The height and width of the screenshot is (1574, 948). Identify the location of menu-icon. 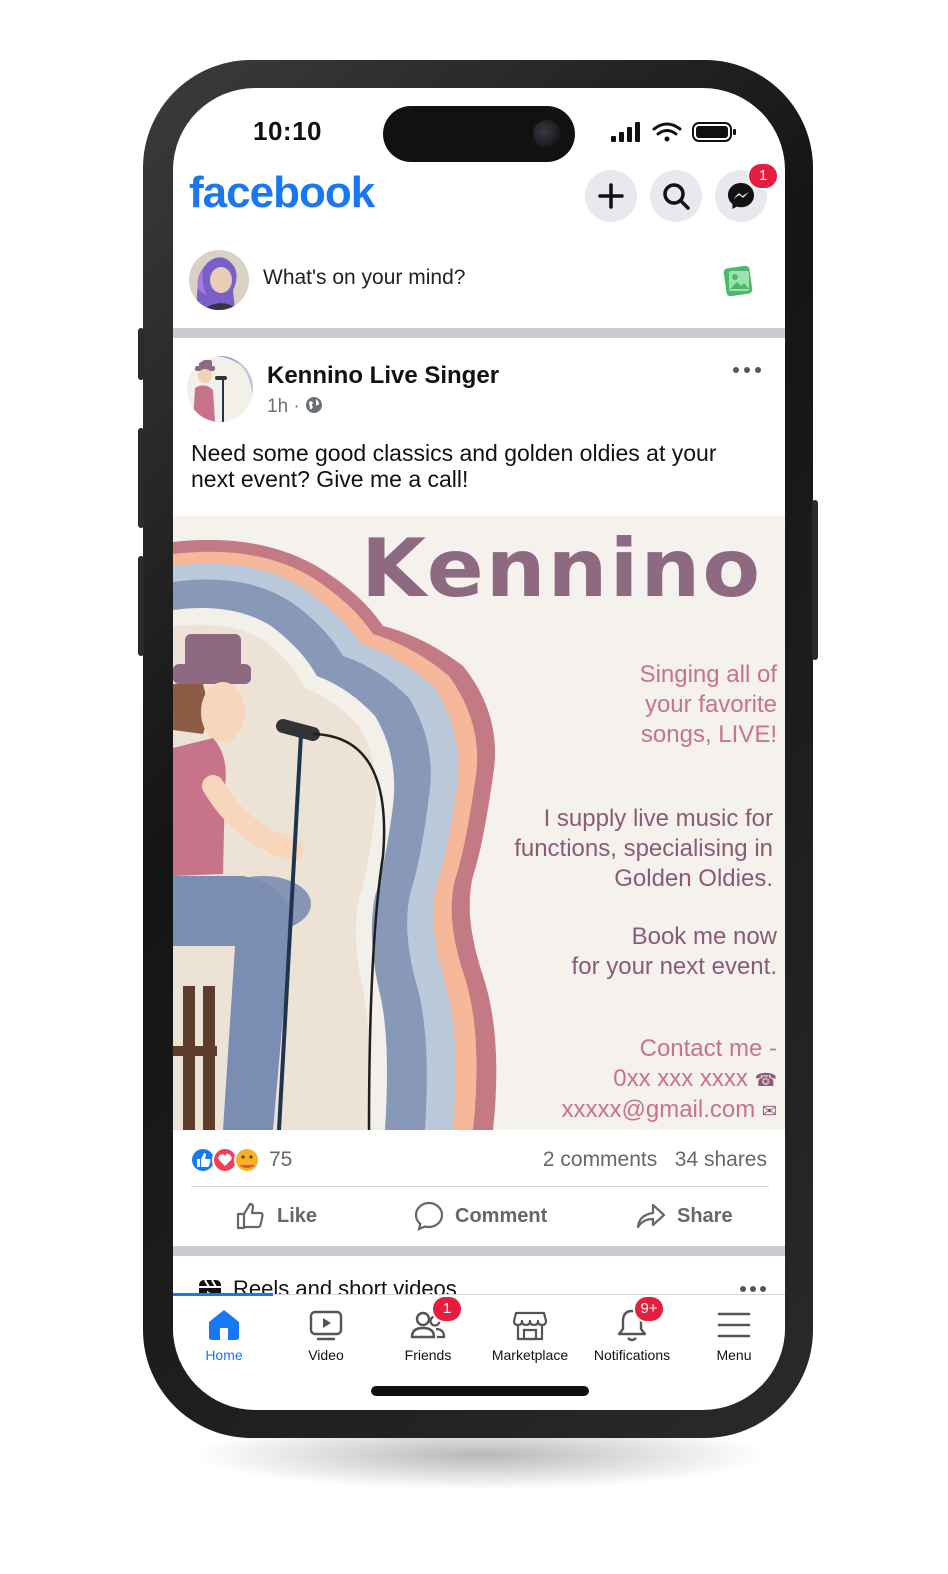
(734, 1325).